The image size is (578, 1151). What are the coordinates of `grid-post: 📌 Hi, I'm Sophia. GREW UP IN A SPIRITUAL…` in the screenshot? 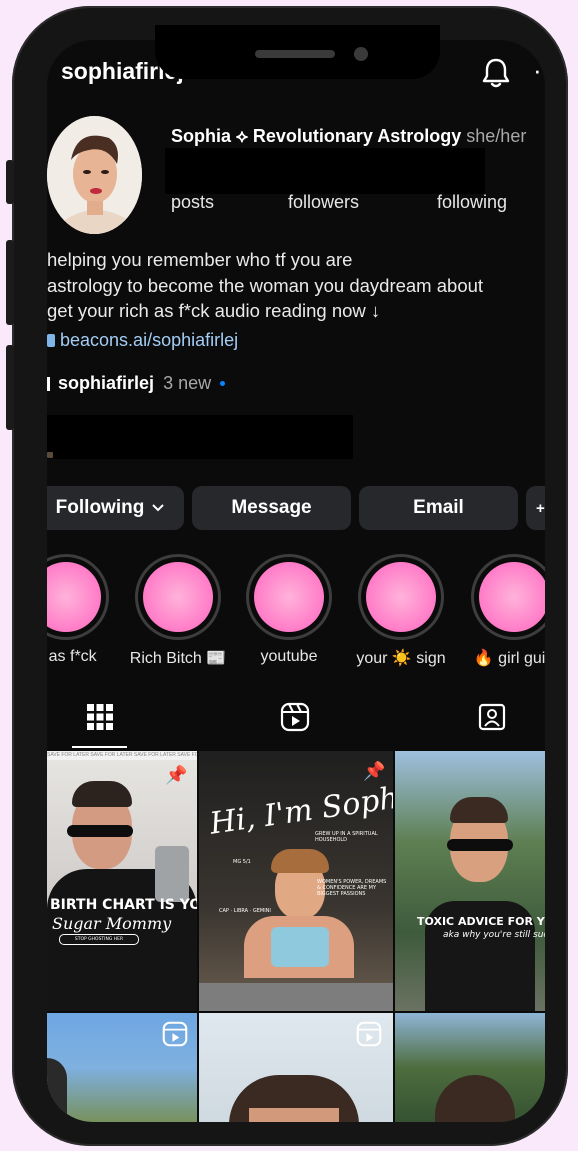 It's located at (296, 881).